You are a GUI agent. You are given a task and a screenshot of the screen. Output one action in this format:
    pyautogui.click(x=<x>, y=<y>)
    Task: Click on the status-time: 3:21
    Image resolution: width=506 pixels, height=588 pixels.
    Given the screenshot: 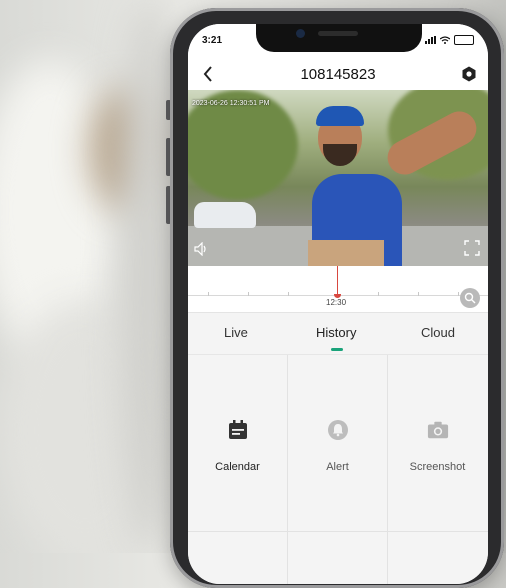 What is the action you would take?
    pyautogui.click(x=212, y=40)
    